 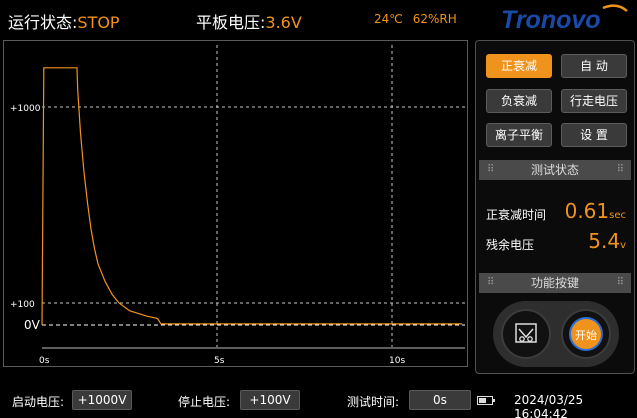 What do you see at coordinates (556, 334) in the screenshot?
I see `function-key-pad: 开始` at bounding box center [556, 334].